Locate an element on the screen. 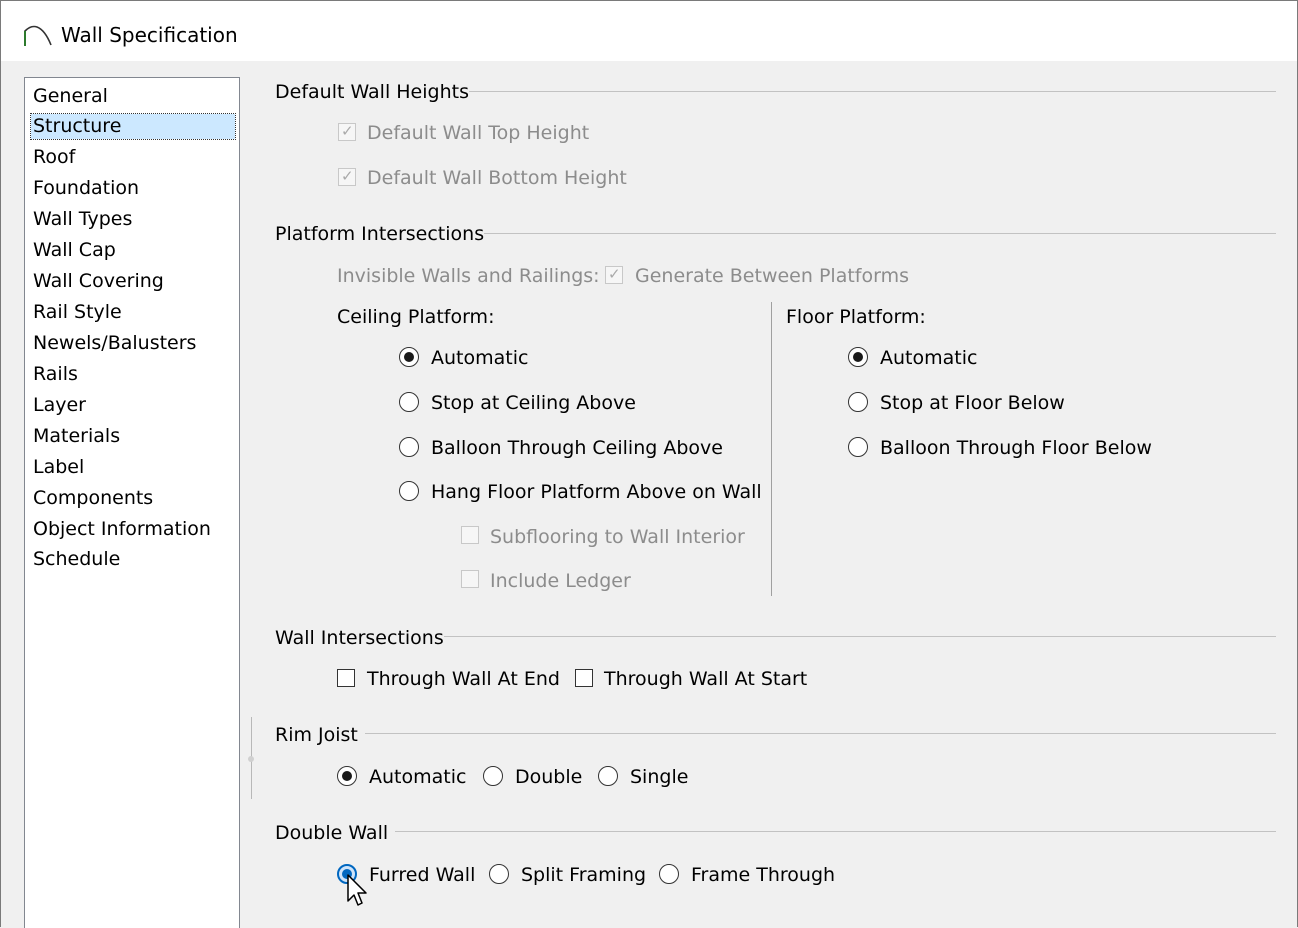 The width and height of the screenshot is (1298, 928). sidebar-item-schedule: Schedule is located at coordinates (76, 559).